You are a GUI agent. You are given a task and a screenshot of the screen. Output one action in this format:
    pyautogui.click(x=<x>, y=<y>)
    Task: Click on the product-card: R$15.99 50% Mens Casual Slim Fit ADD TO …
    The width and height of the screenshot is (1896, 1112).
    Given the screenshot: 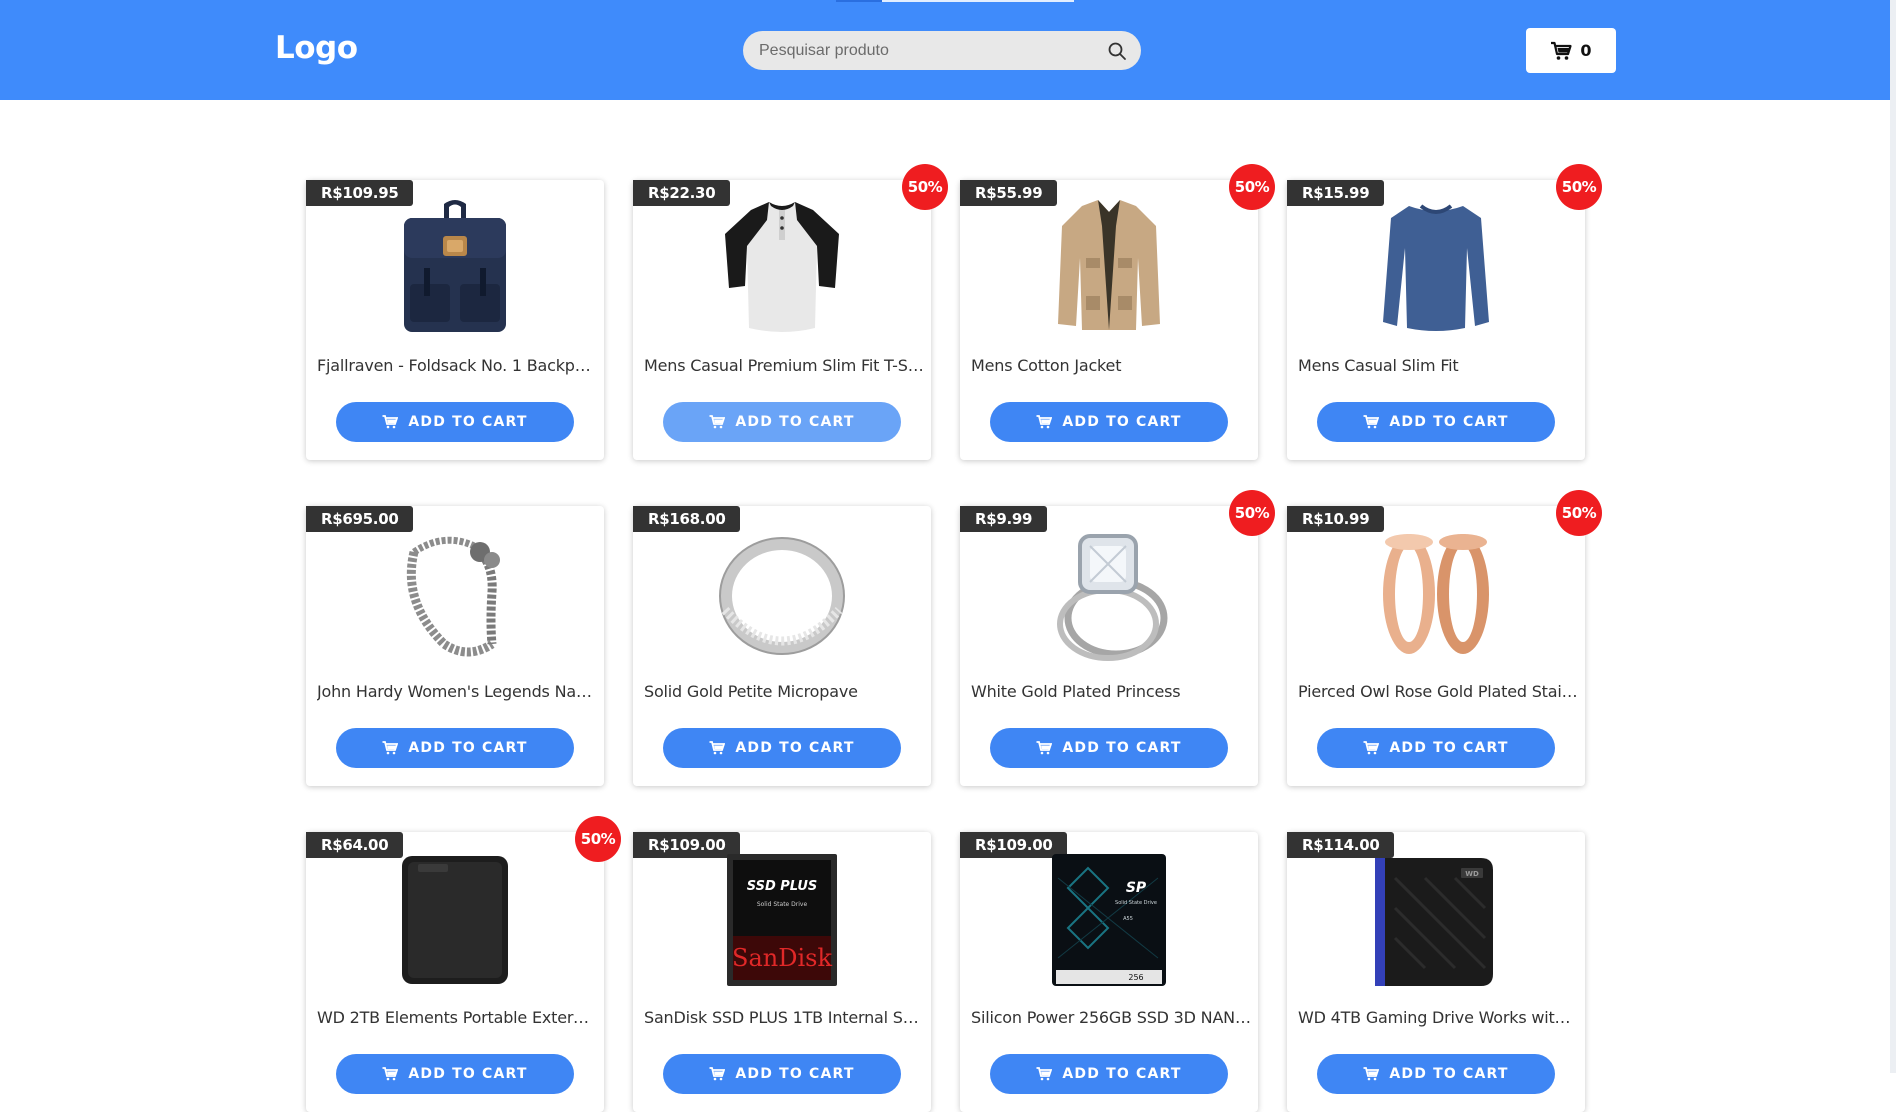 What is the action you would take?
    pyautogui.click(x=1444, y=312)
    